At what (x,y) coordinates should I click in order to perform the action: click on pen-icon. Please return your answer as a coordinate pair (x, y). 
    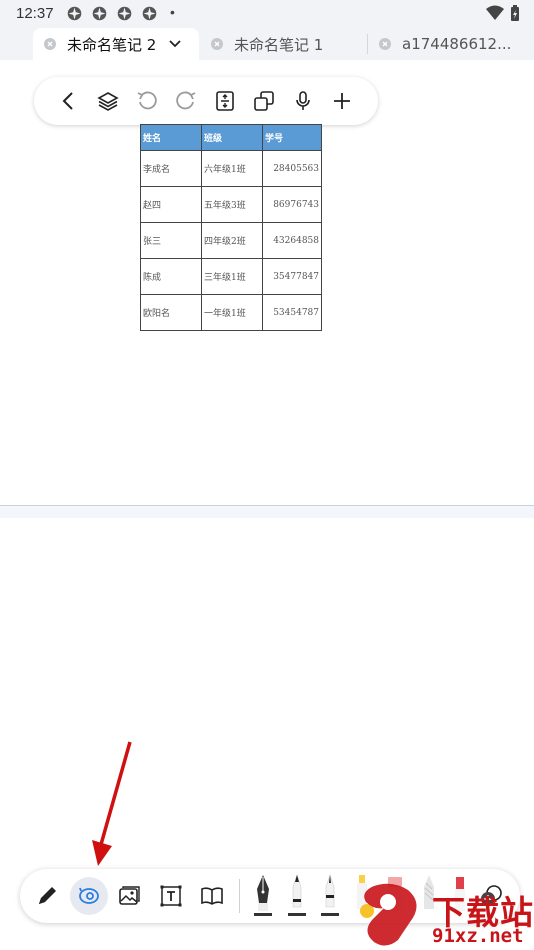
    Looking at the image, I should click on (47, 895).